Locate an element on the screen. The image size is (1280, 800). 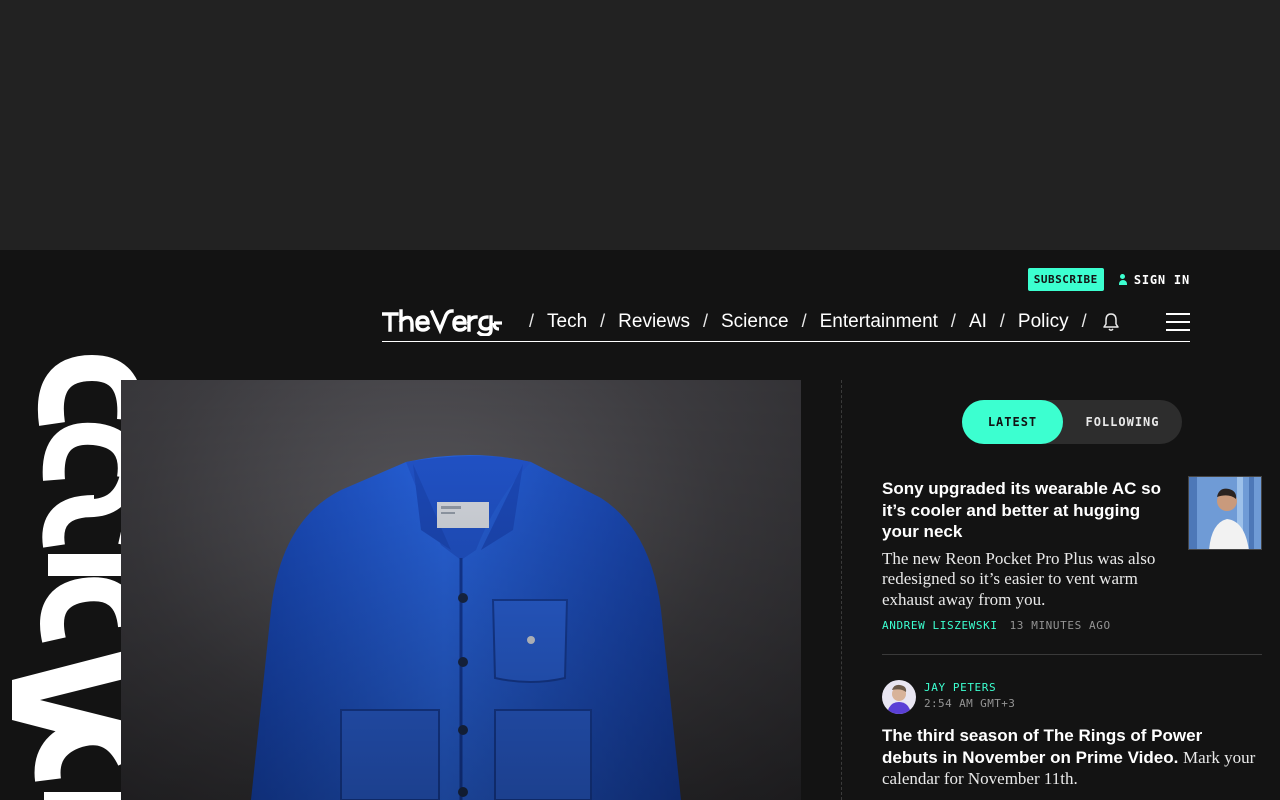
feed-toggle: LATEST FOLLOWING is located at coordinates (1072, 422).